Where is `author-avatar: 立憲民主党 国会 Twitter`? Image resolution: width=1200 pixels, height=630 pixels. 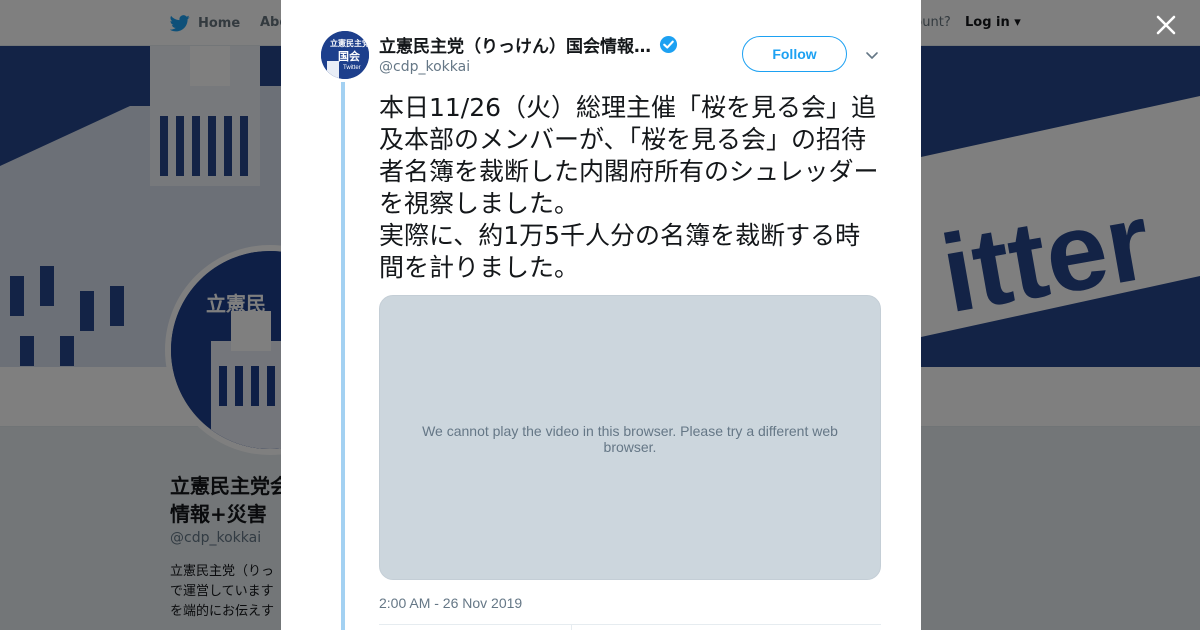
author-avatar: 立憲民主党 国会 Twitter is located at coordinates (345, 55).